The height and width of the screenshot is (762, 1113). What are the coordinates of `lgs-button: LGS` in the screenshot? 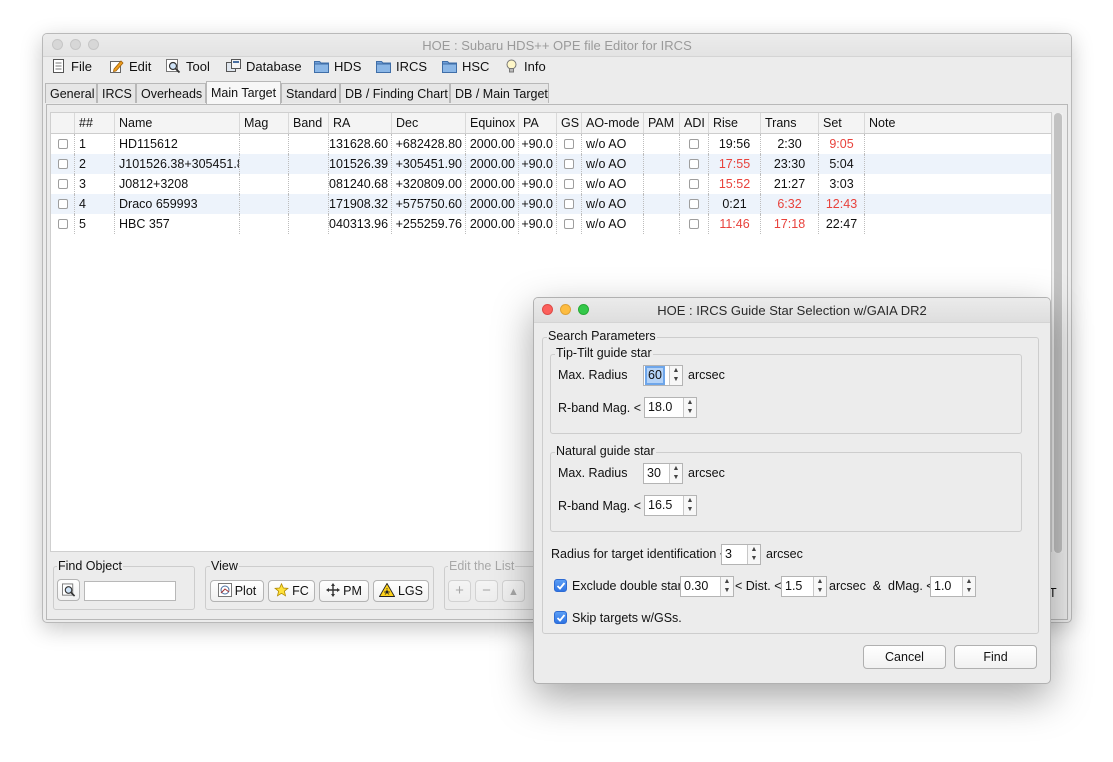 It's located at (401, 591).